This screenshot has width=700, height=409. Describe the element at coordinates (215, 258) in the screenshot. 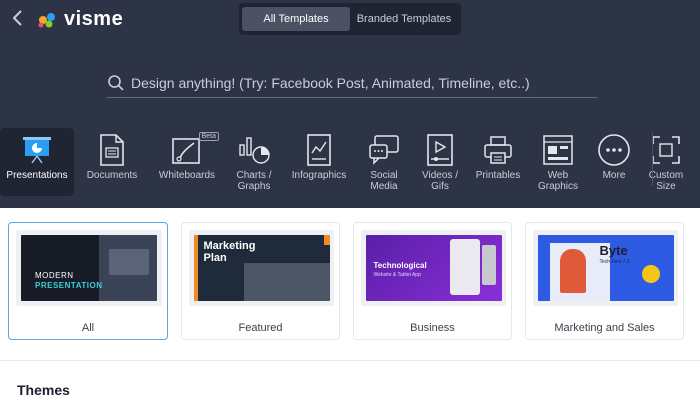

I see `thumb-subtitle: Plan` at that location.